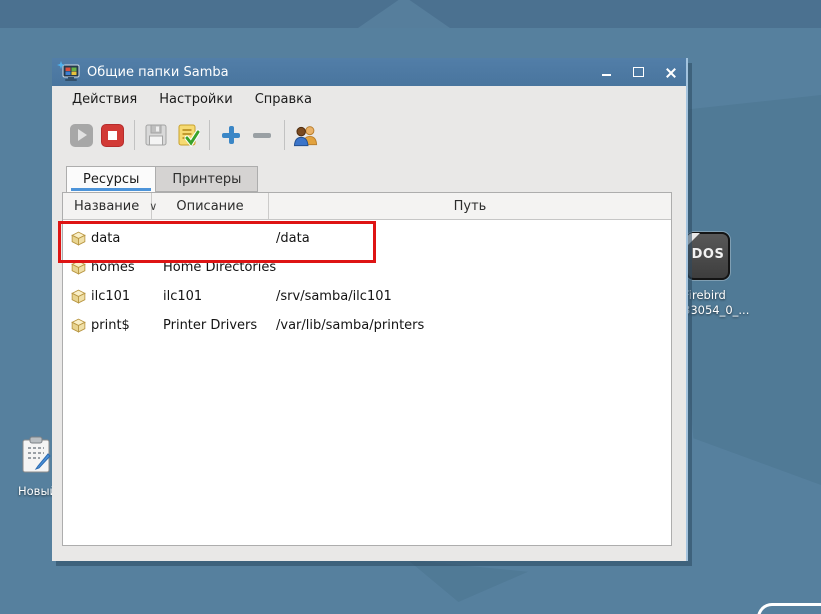  What do you see at coordinates (789, 608) in the screenshot?
I see `panel-corner-outline` at bounding box center [789, 608].